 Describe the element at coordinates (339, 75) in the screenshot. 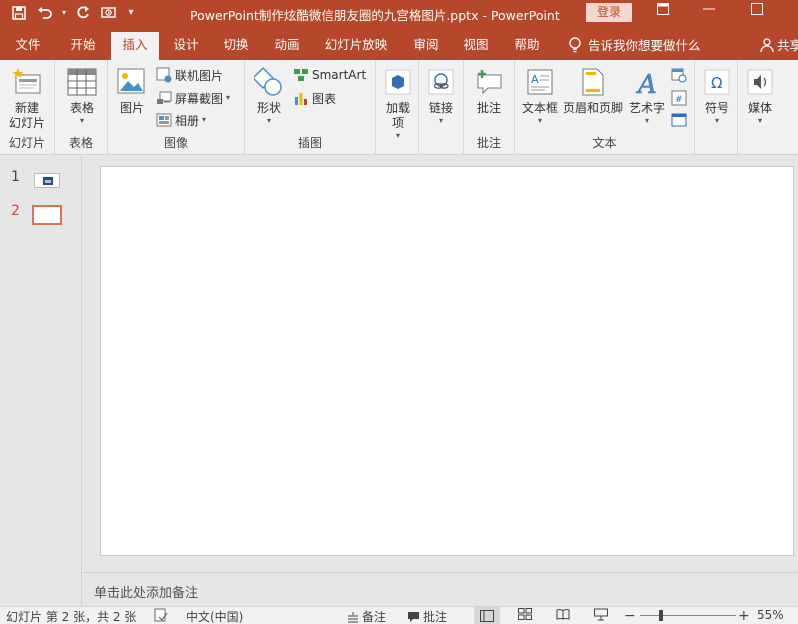

I see `smartart-label: SmartArt` at that location.